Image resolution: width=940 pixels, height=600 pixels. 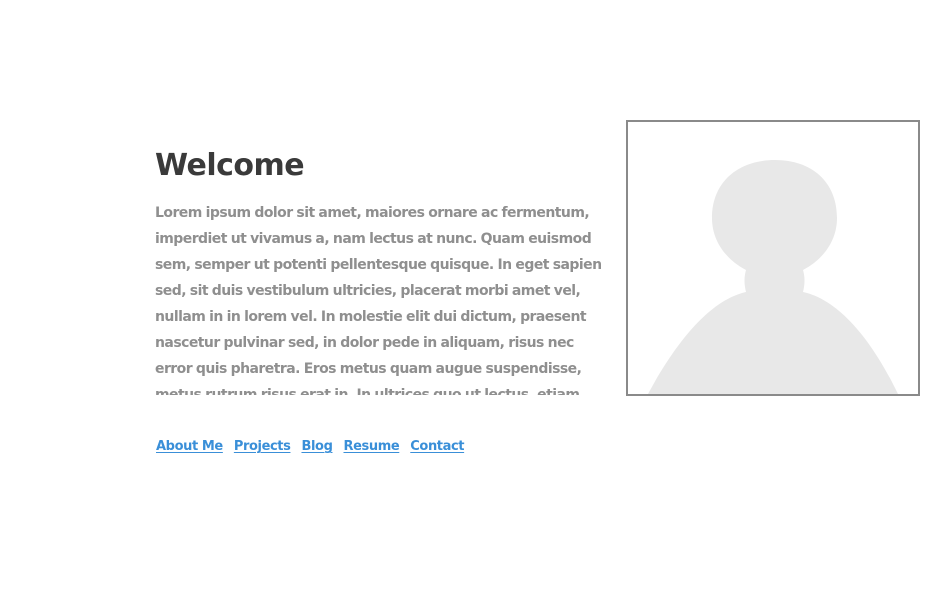 I want to click on person-placeholder-icon, so click(x=773, y=277).